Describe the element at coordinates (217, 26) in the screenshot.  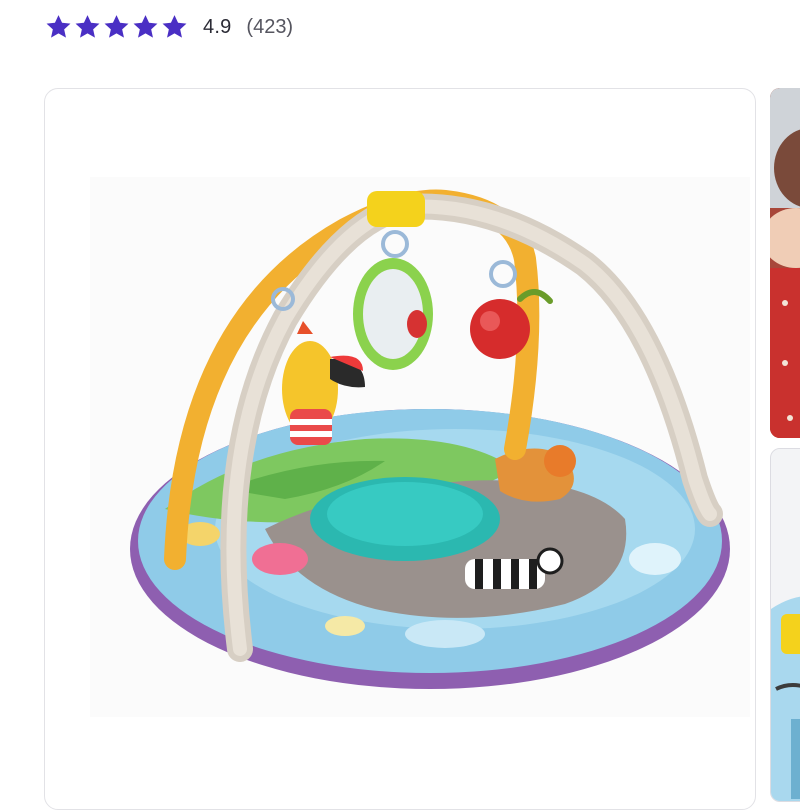
I see `rating-score: 4.9` at that location.